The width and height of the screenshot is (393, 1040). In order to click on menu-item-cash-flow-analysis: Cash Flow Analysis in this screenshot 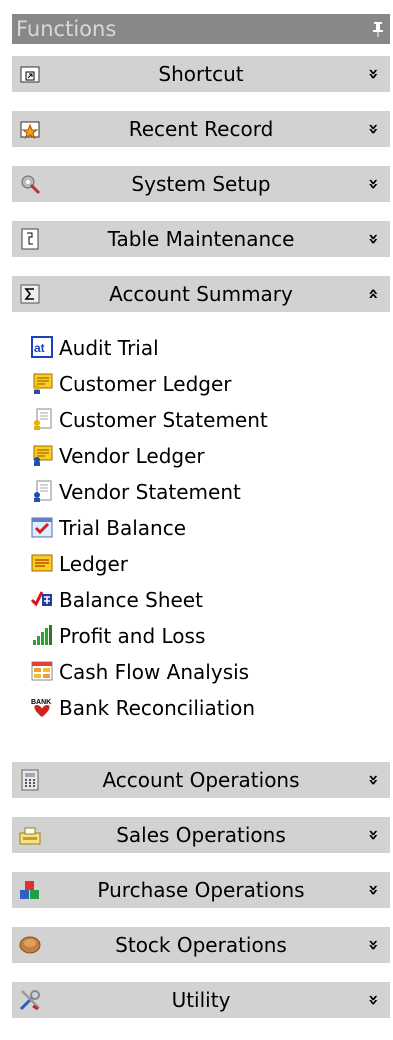, I will do `click(201, 672)`.